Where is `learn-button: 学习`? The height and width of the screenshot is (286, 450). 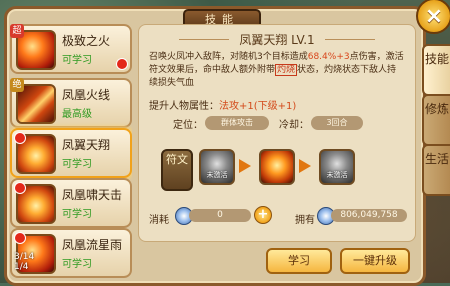 learn-button: 学习 is located at coordinates (299, 261).